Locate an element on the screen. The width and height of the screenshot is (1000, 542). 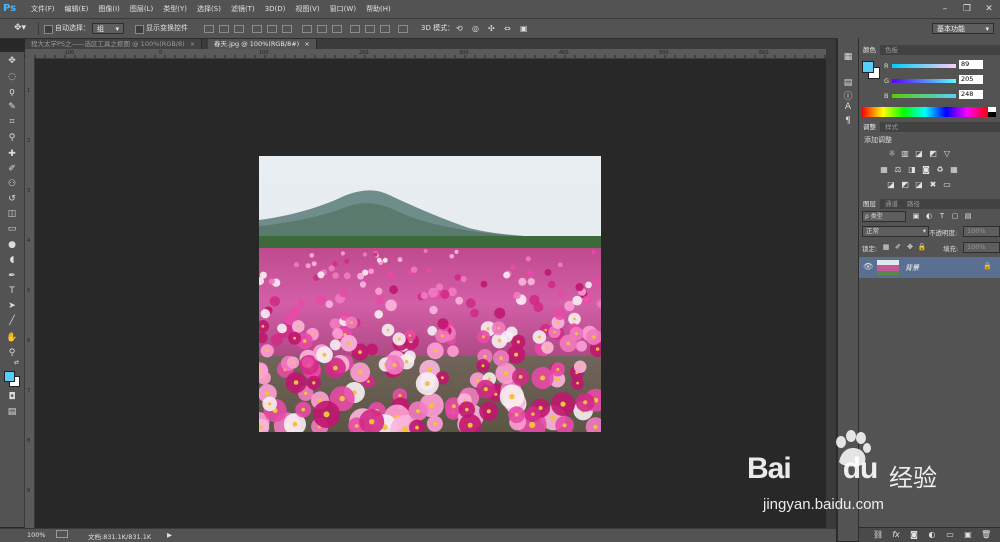
minimize-button: – is located at coordinates (945, 9).